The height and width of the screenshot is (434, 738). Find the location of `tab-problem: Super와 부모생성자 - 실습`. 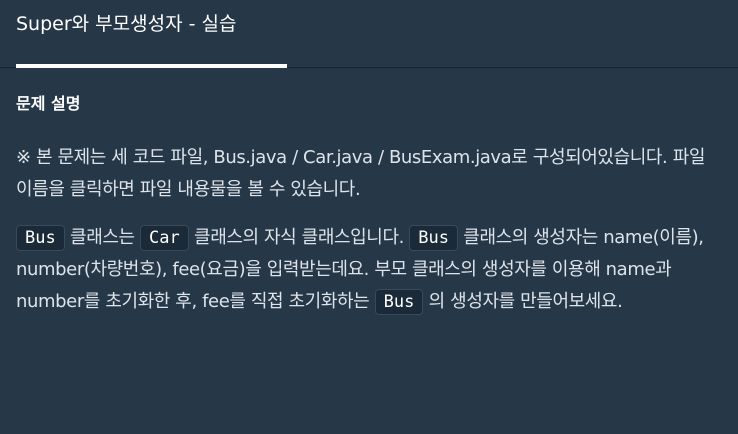

tab-problem: Super와 부모생성자 - 실습 is located at coordinates (151, 34).